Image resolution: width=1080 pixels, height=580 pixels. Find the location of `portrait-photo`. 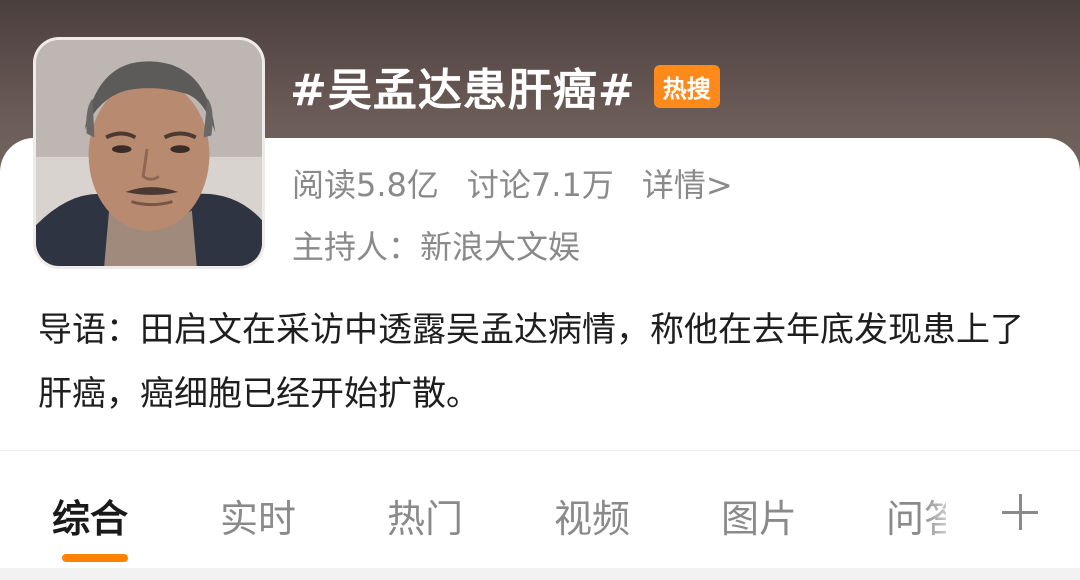

portrait-photo is located at coordinates (149, 153).